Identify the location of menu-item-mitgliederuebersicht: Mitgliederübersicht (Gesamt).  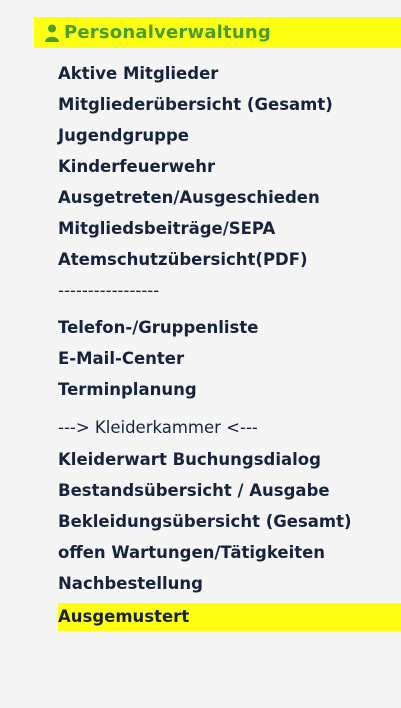
(195, 105).